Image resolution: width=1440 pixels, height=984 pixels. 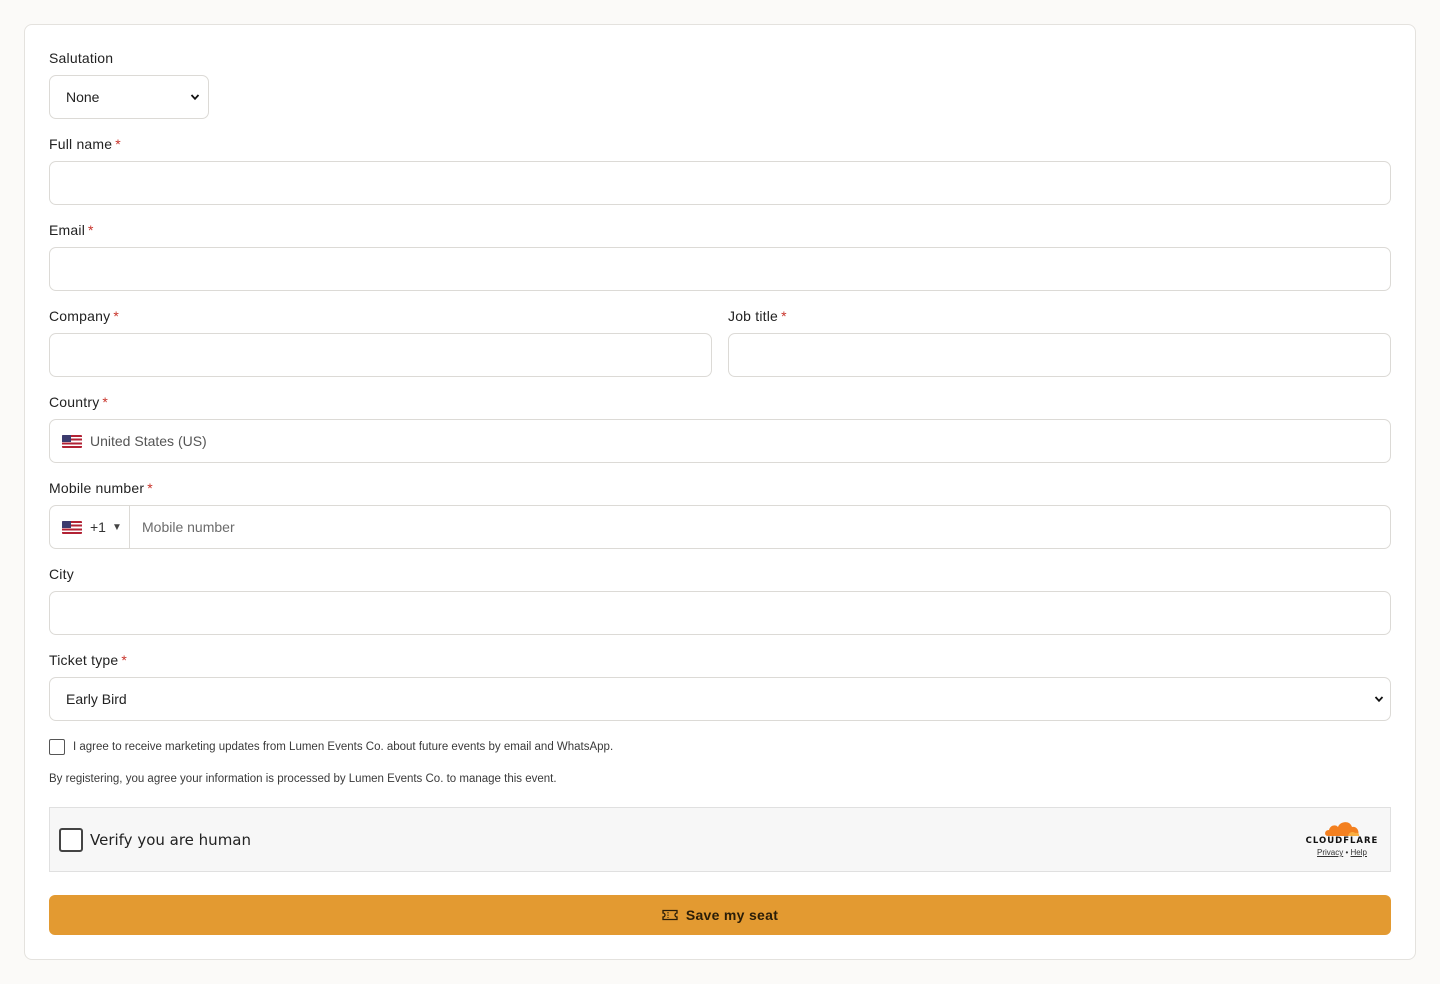 What do you see at coordinates (1359, 852) in the screenshot?
I see `help-link: Help` at bounding box center [1359, 852].